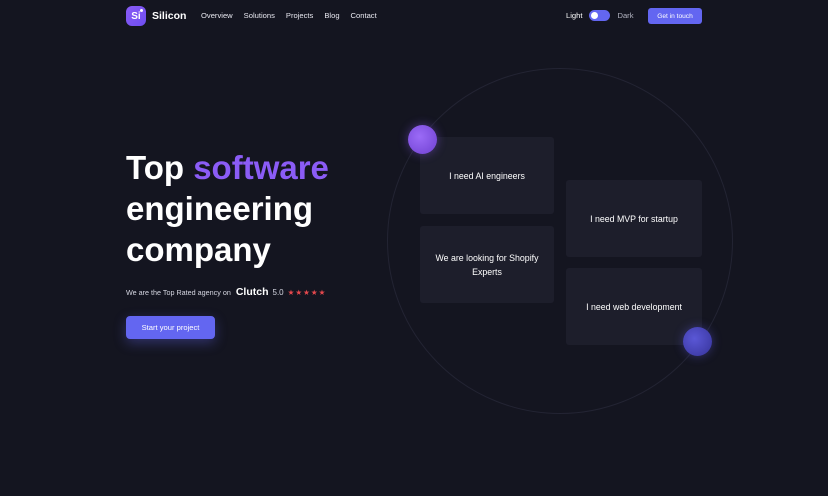 Image resolution: width=828 pixels, height=496 pixels. I want to click on theme-switcher: Light Dark, so click(600, 15).